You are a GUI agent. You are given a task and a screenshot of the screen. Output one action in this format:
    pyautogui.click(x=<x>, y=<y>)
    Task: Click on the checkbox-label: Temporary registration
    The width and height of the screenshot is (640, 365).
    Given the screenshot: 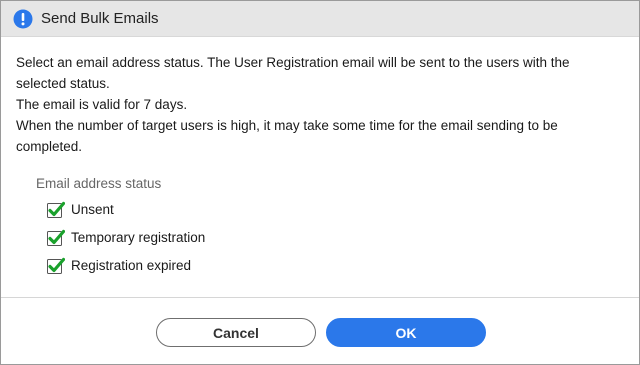 What is the action you would take?
    pyautogui.click(x=138, y=237)
    